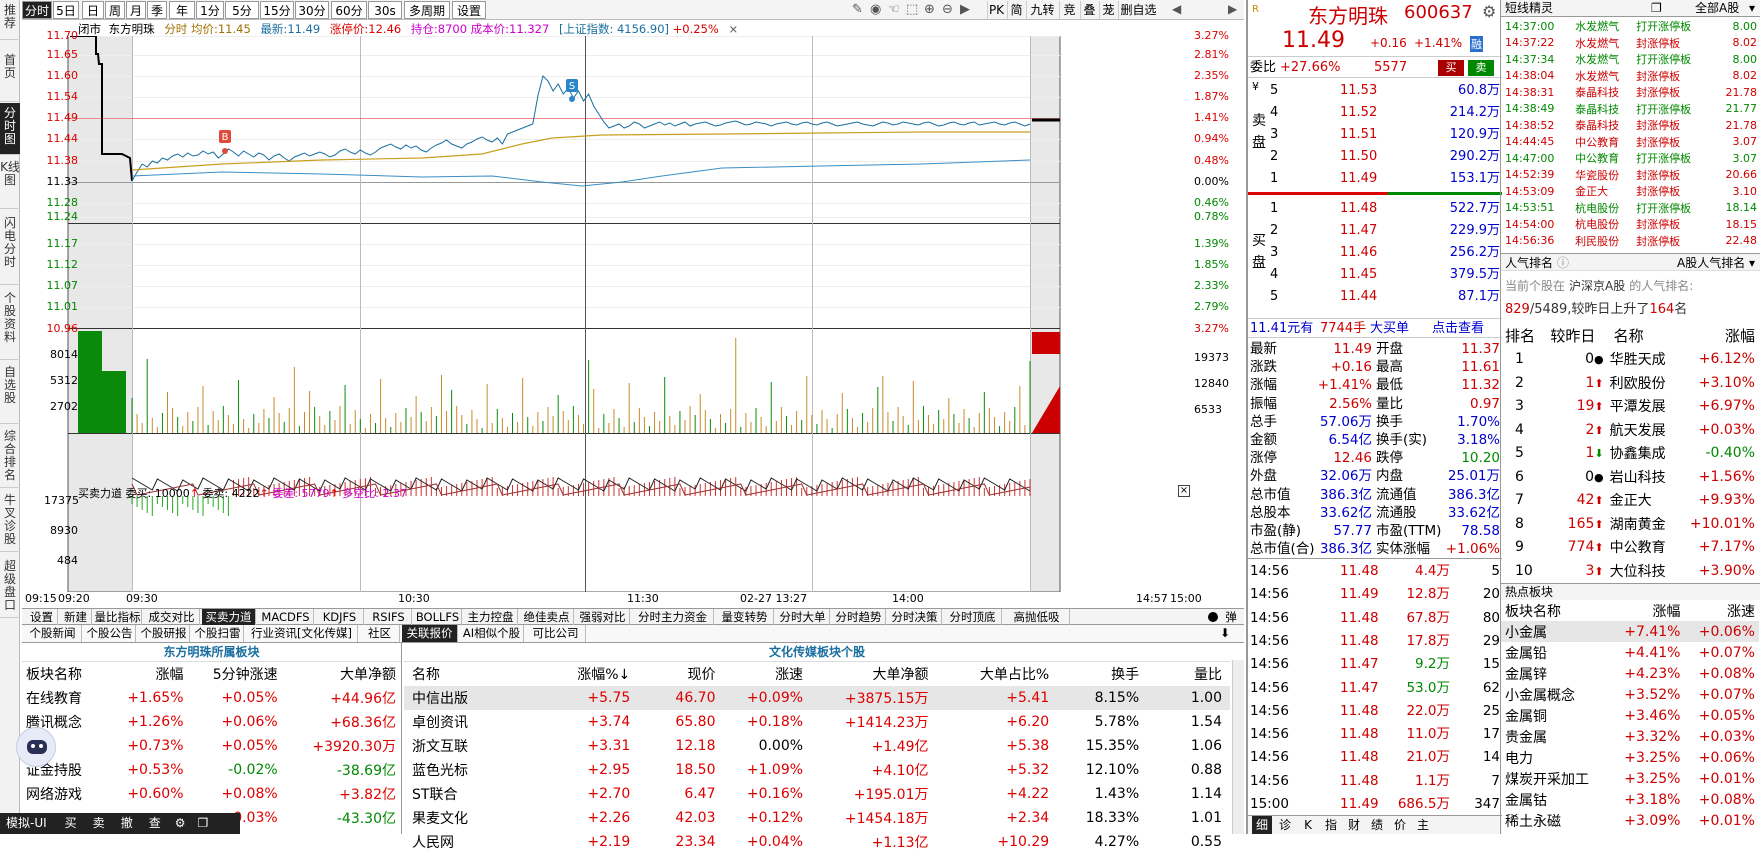 This screenshot has height=854, width=1760. What do you see at coordinates (10, 457) in the screenshot?
I see `nav-item: 综合排名` at bounding box center [10, 457].